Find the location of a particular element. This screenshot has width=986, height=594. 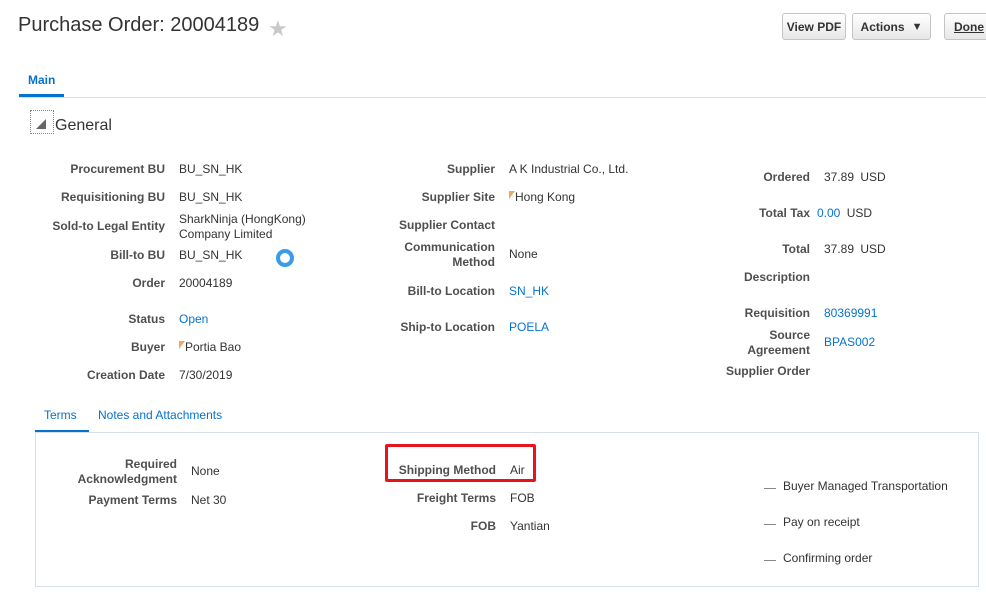

supplier-value: A K Industrial Co., Ltd. is located at coordinates (569, 169).